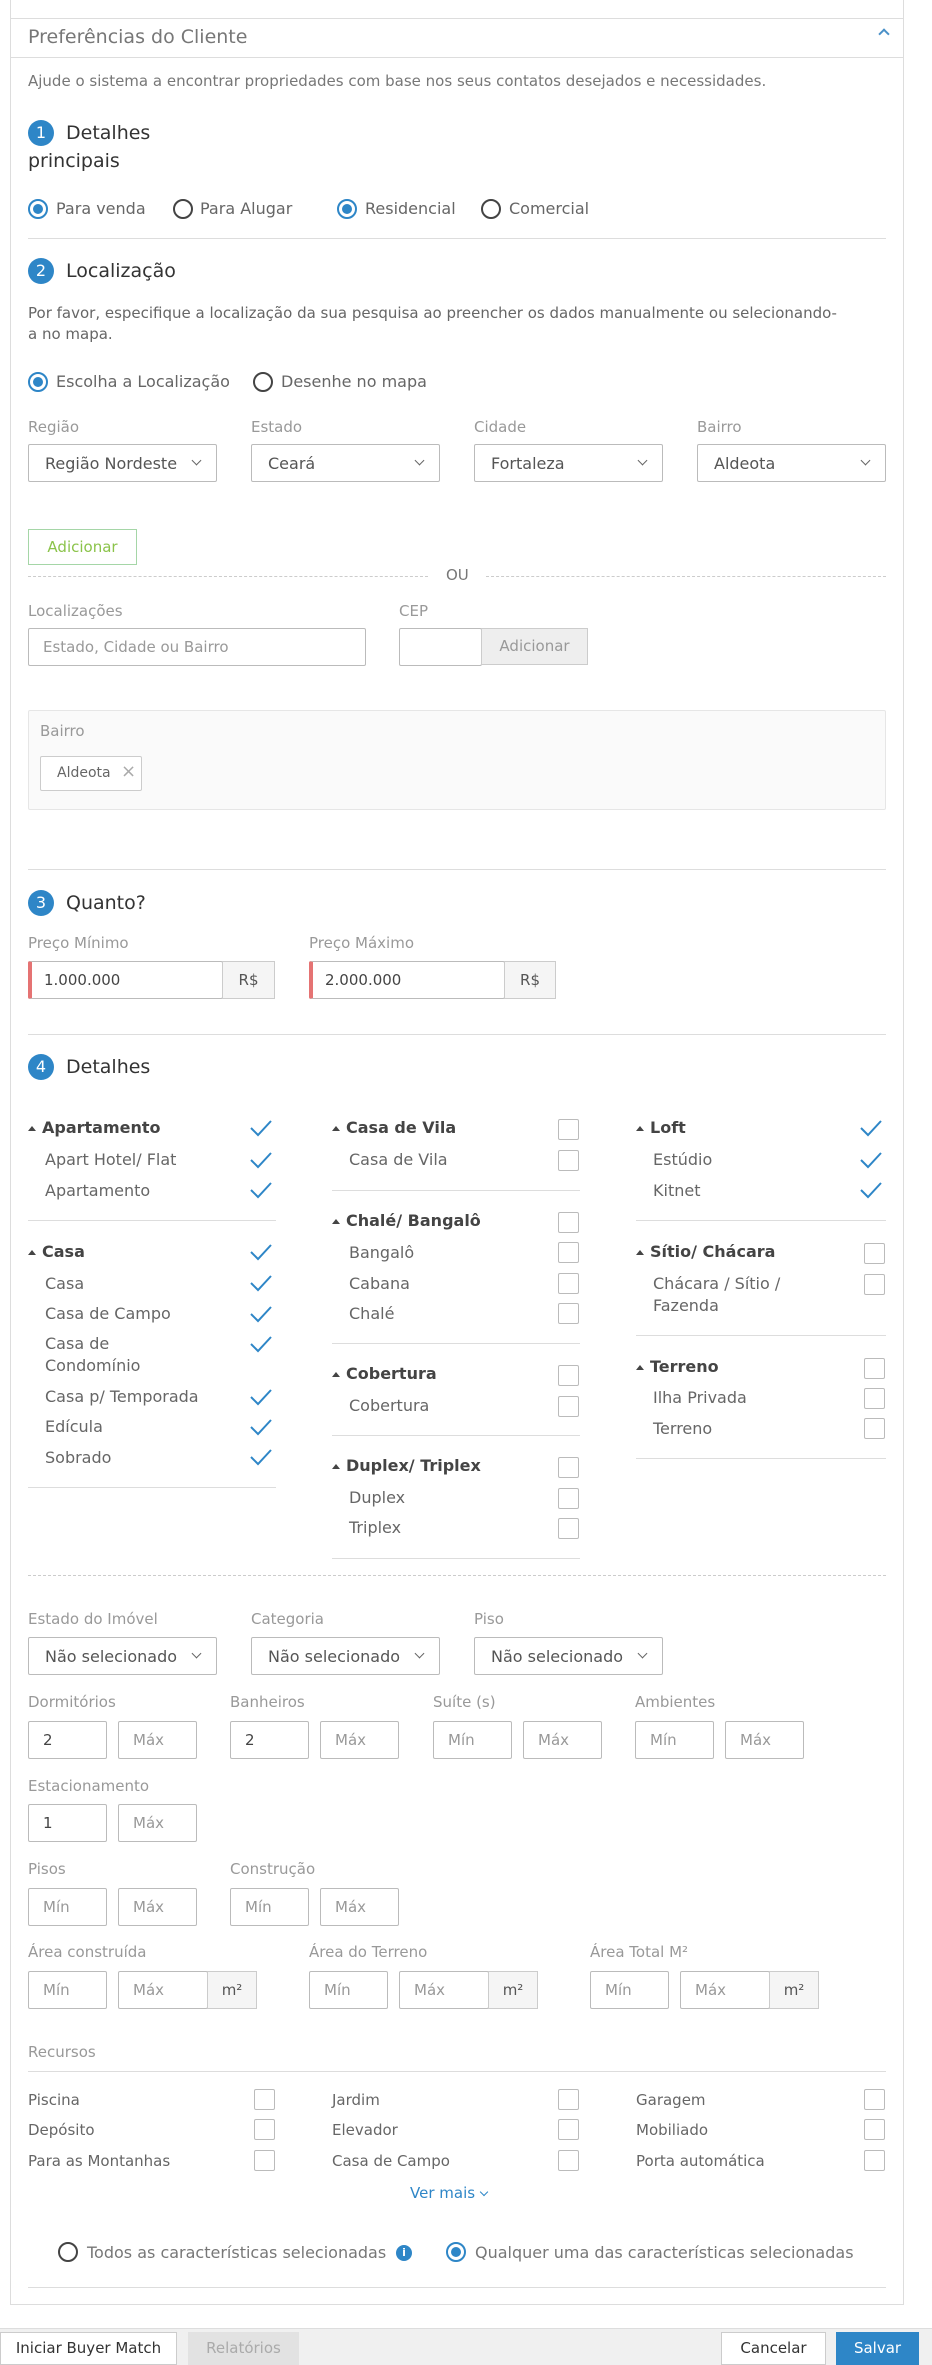 The height and width of the screenshot is (2365, 932). What do you see at coordinates (677, 1366) in the screenshot?
I see `group-terreno: Terreno` at bounding box center [677, 1366].